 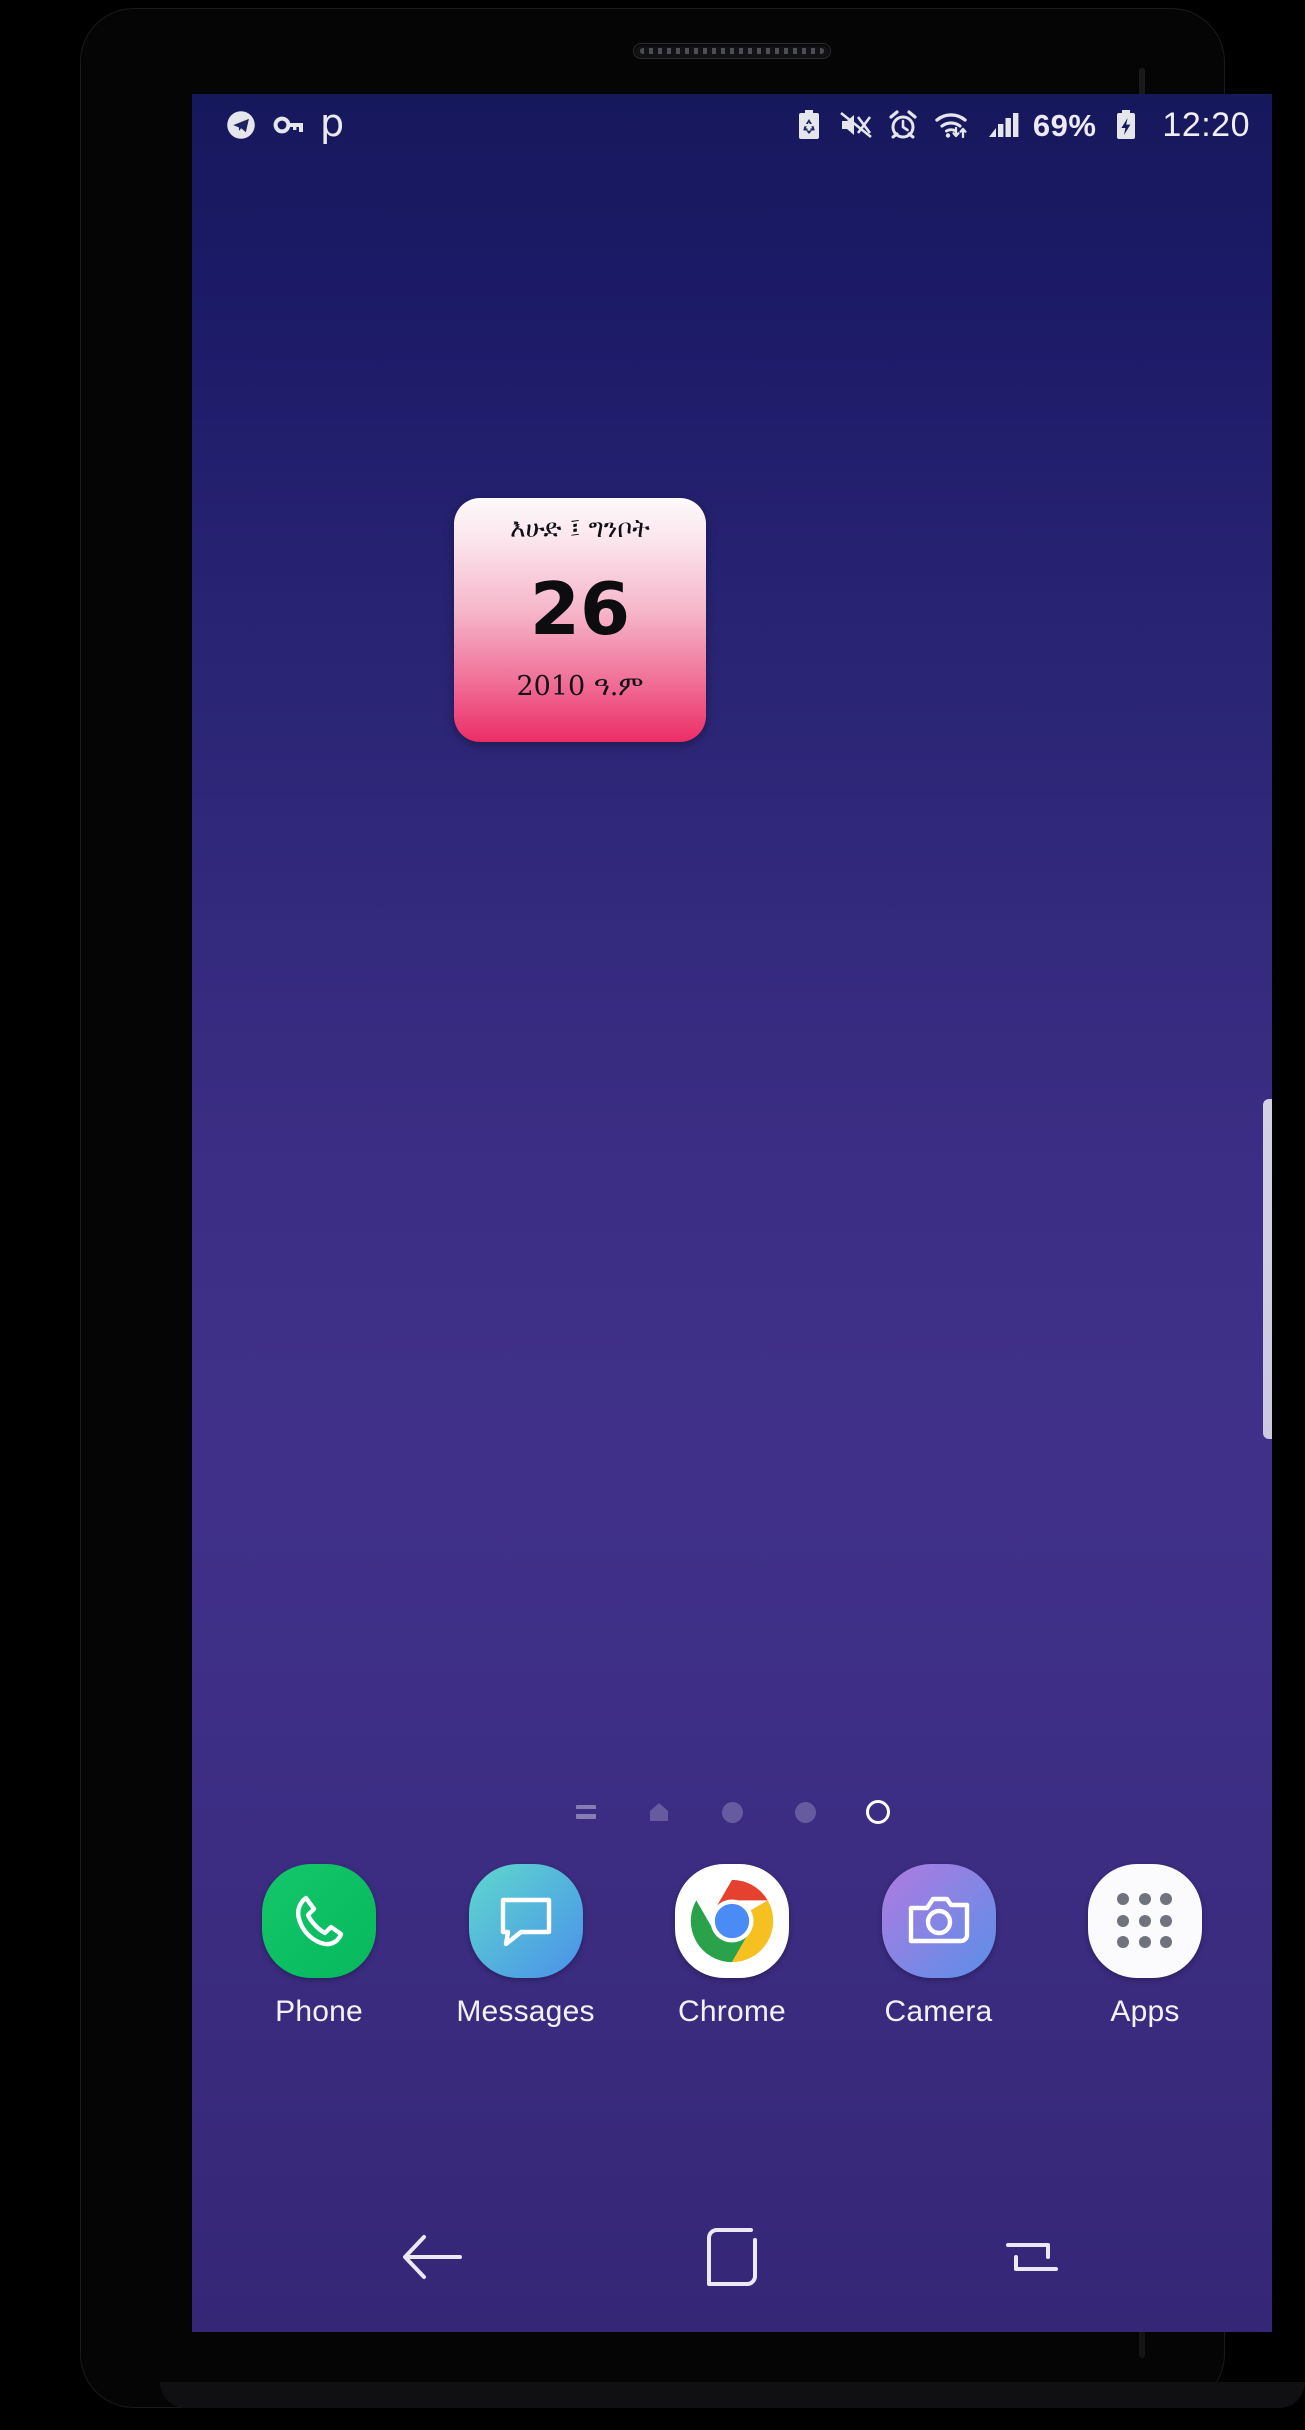 What do you see at coordinates (878, 1812) in the screenshot?
I see `page-dot-5-current` at bounding box center [878, 1812].